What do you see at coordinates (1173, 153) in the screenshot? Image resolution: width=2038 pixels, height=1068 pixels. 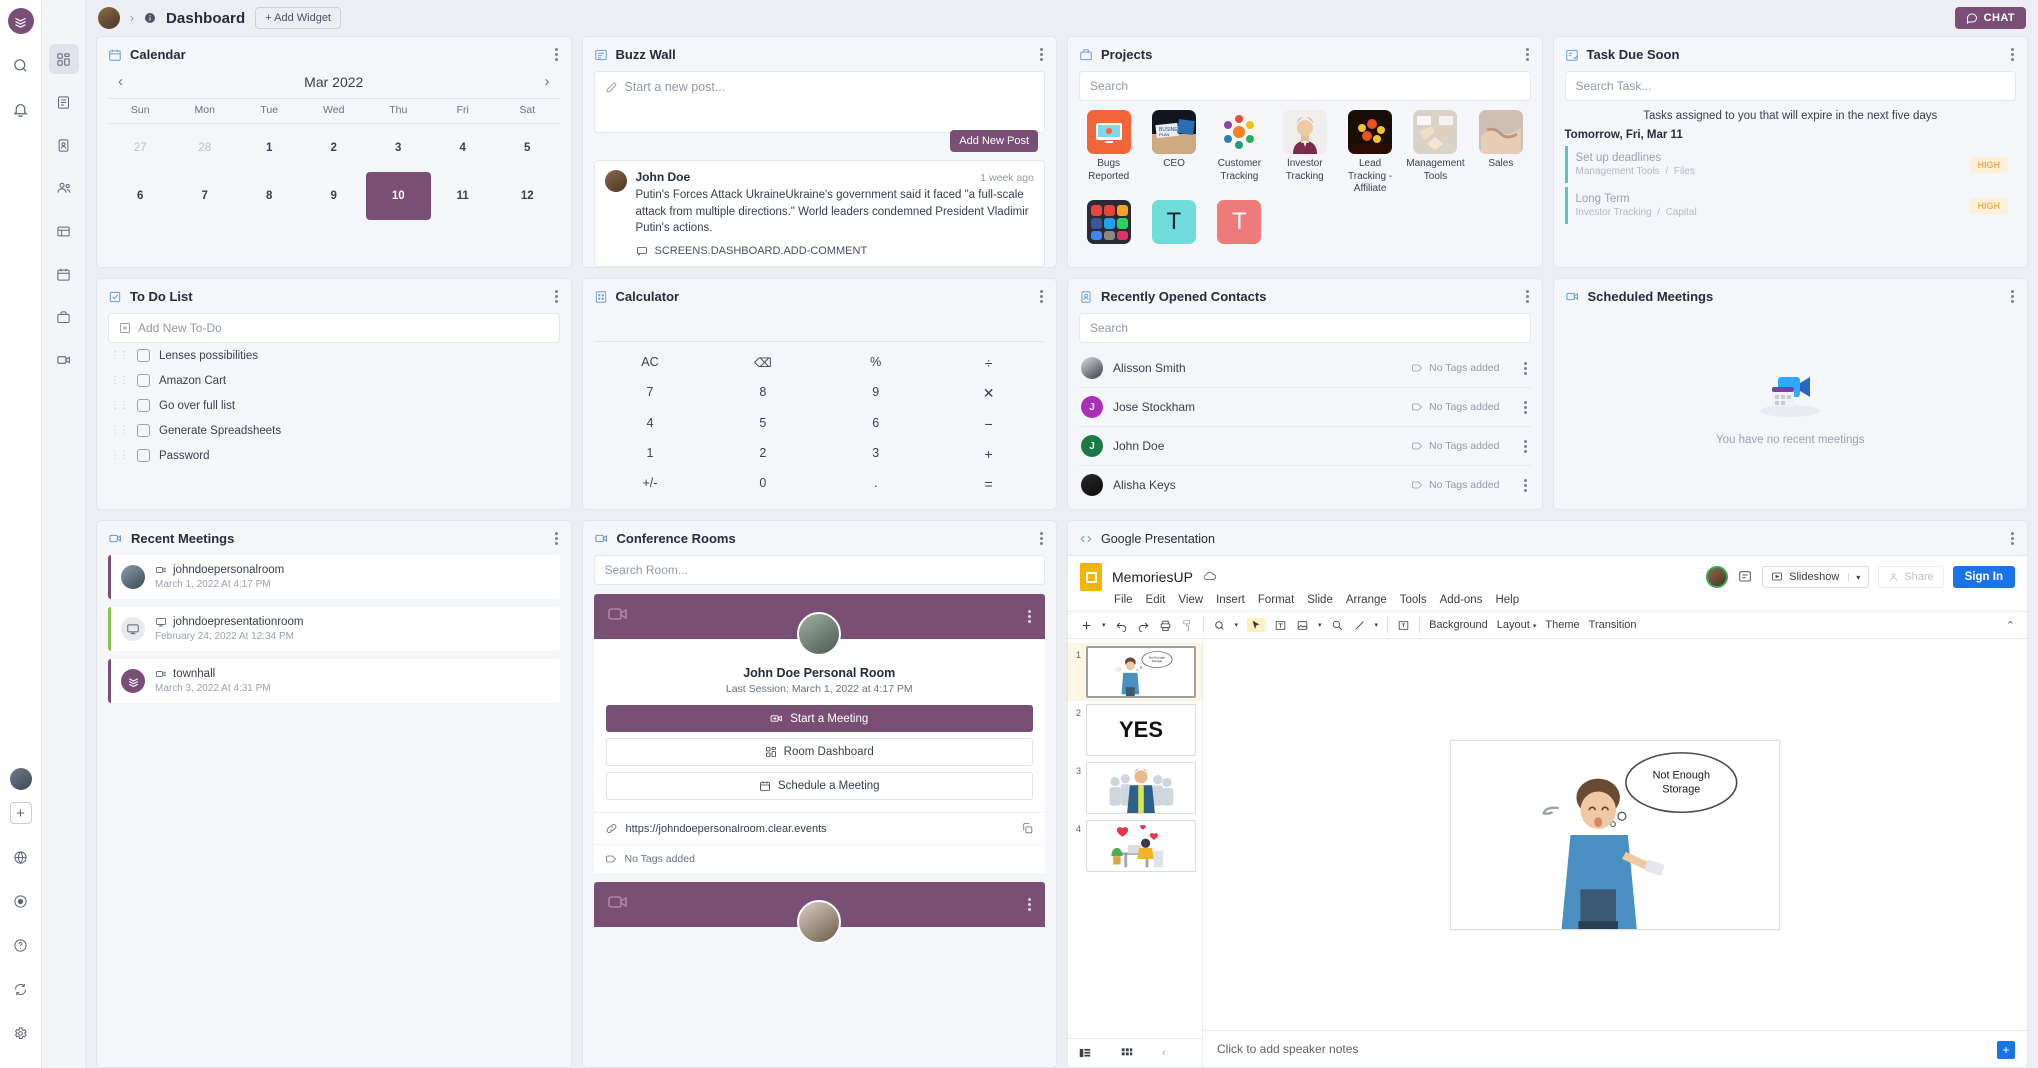 I see `project-tile: BUSINESS PLAN CEO` at bounding box center [1173, 153].